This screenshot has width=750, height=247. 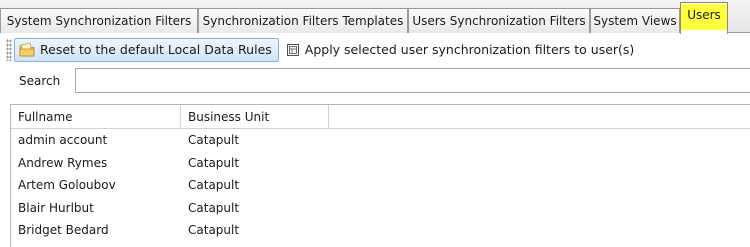 I want to click on column-header-fullname: Fullname, so click(x=96, y=117).